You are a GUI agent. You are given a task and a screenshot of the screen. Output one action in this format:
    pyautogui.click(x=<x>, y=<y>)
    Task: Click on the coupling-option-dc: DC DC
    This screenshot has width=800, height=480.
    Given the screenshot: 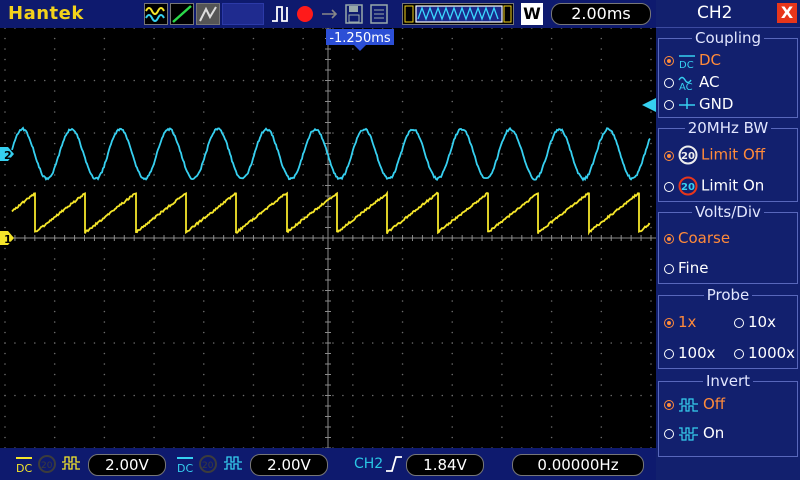 What is the action you would take?
    pyautogui.click(x=692, y=60)
    